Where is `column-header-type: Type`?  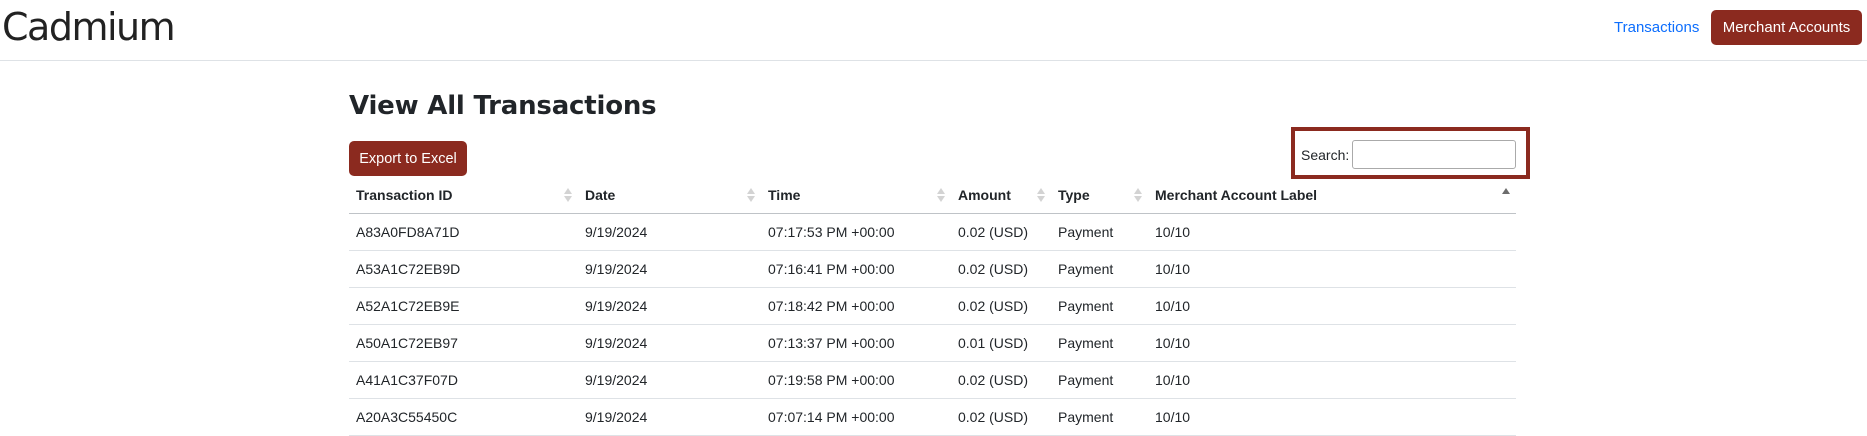 column-header-type: Type is located at coordinates (1099, 196).